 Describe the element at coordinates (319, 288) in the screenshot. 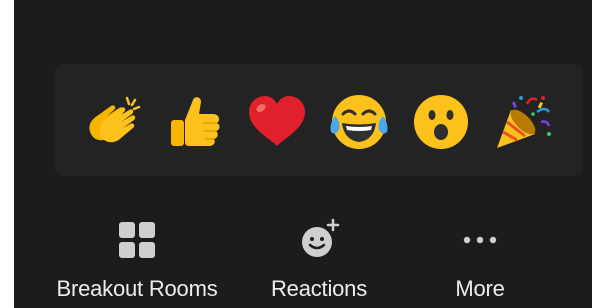

I see `reactions-label: Reactions` at that location.